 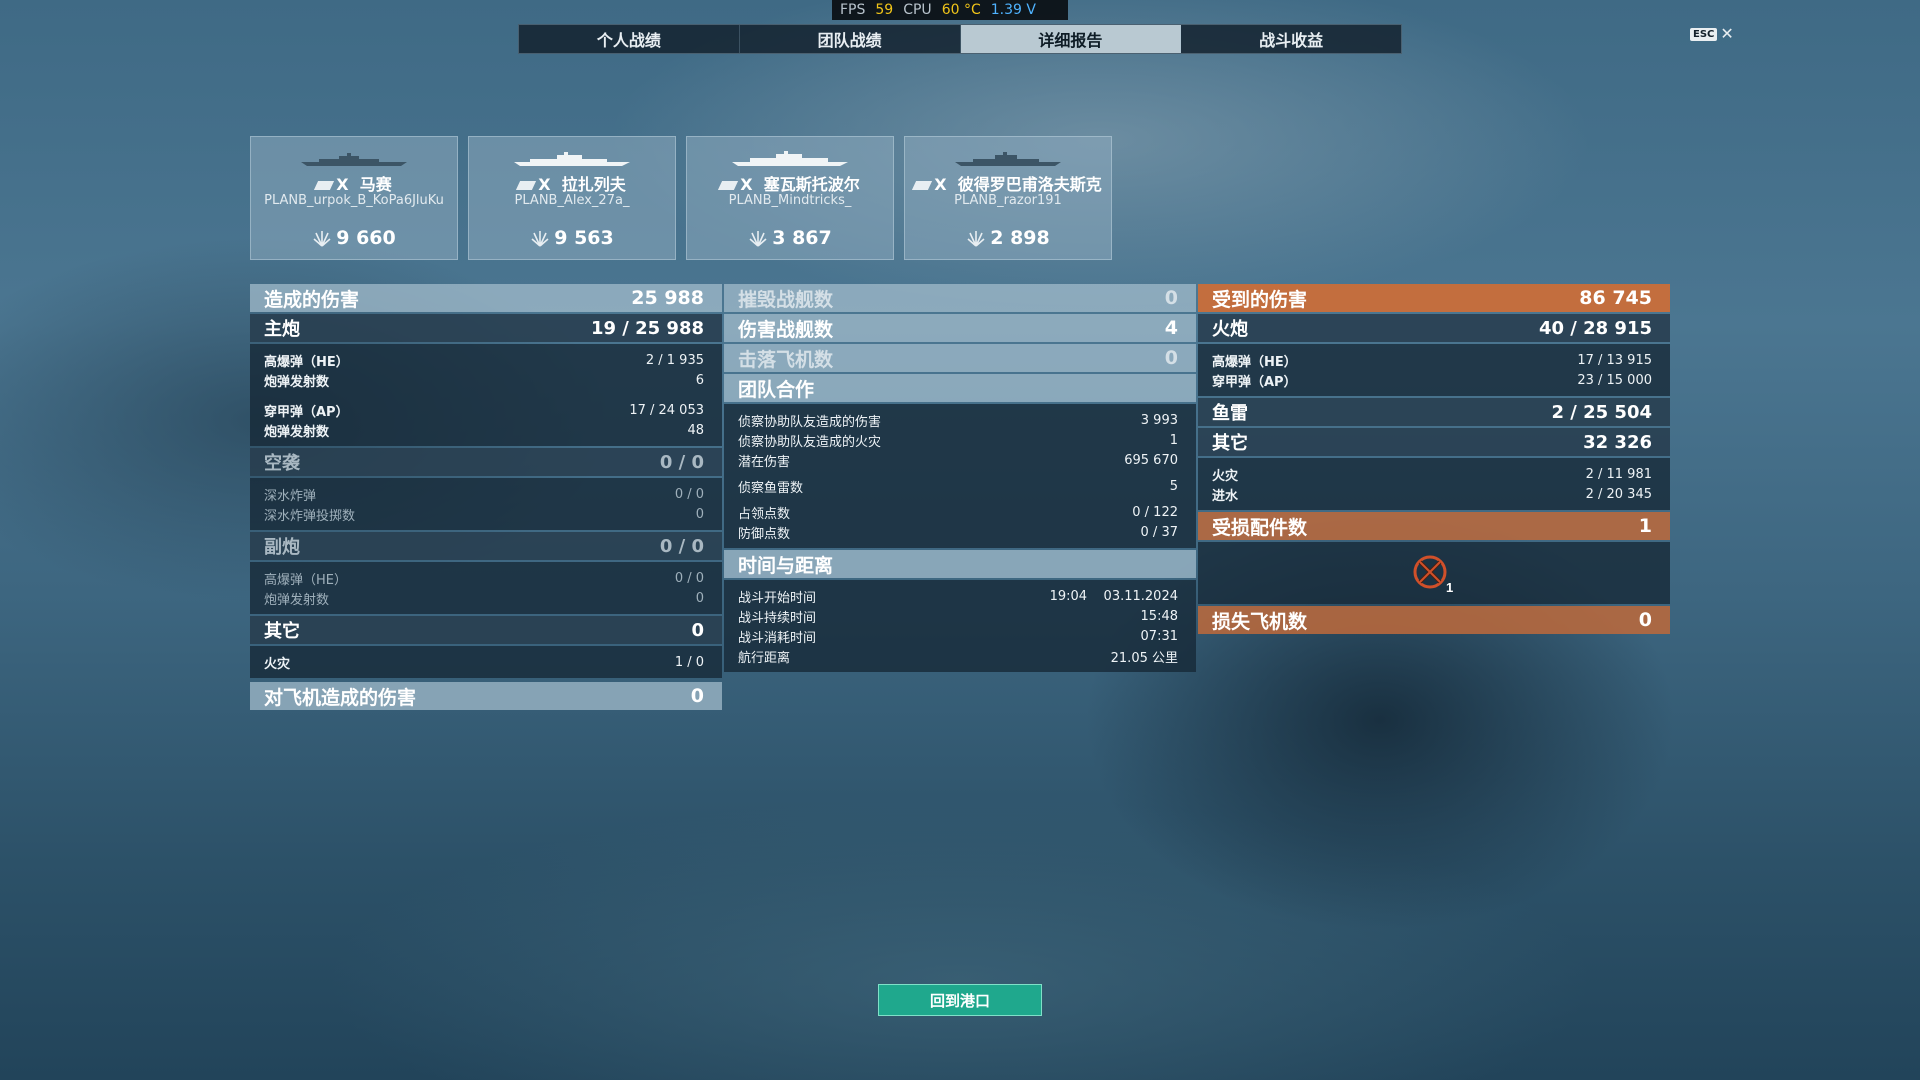 I want to click on score-value: 9 563, so click(x=584, y=238).